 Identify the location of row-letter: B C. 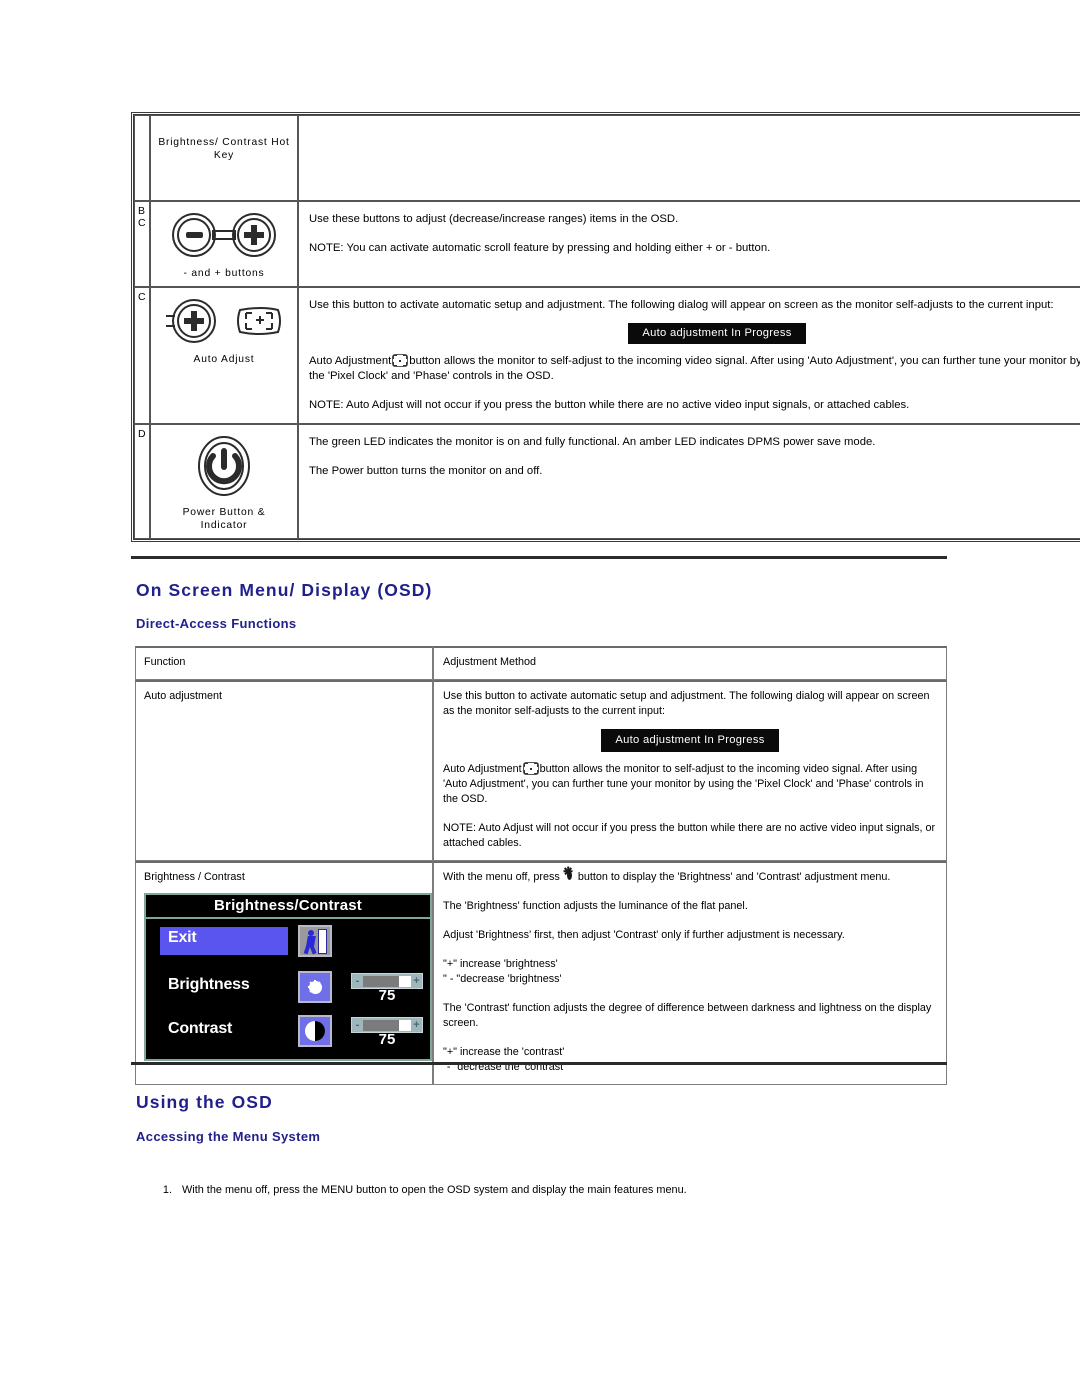
(142, 244).